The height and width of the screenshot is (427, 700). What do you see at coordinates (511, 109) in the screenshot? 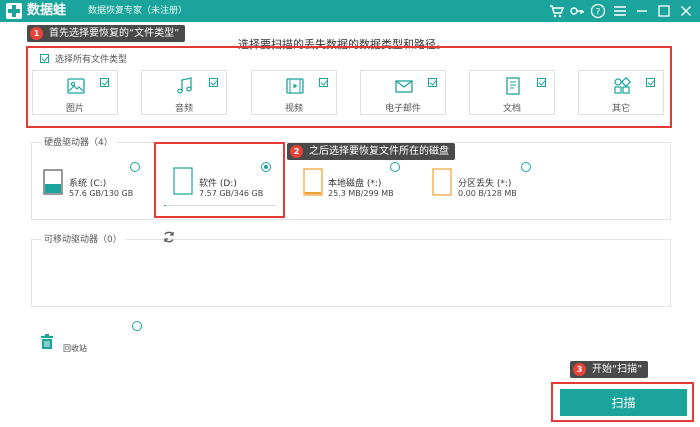
I see `file-type-label: 文档` at bounding box center [511, 109].